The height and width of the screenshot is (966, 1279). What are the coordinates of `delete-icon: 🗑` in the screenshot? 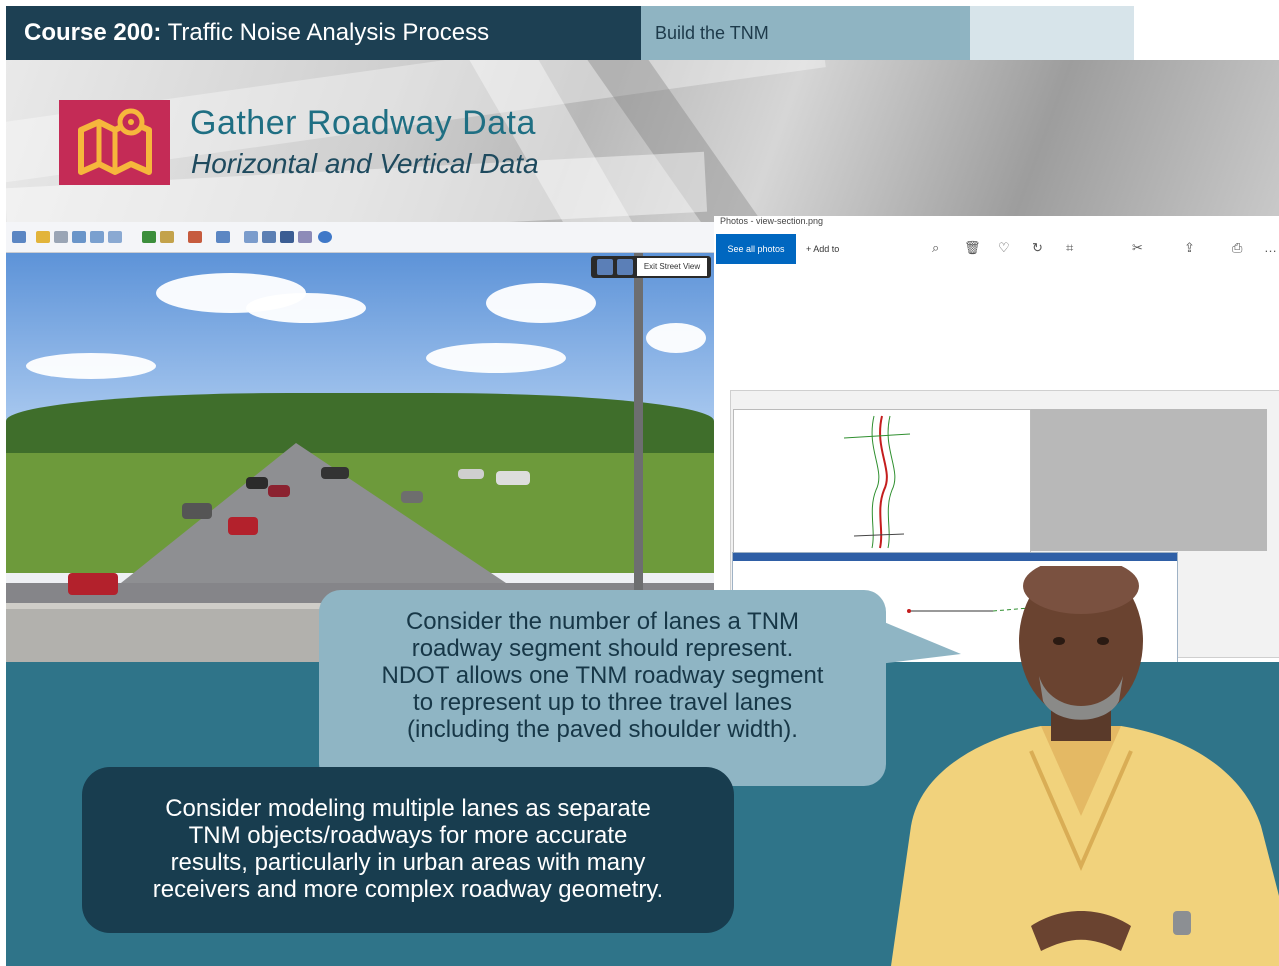 It's located at (972, 248).